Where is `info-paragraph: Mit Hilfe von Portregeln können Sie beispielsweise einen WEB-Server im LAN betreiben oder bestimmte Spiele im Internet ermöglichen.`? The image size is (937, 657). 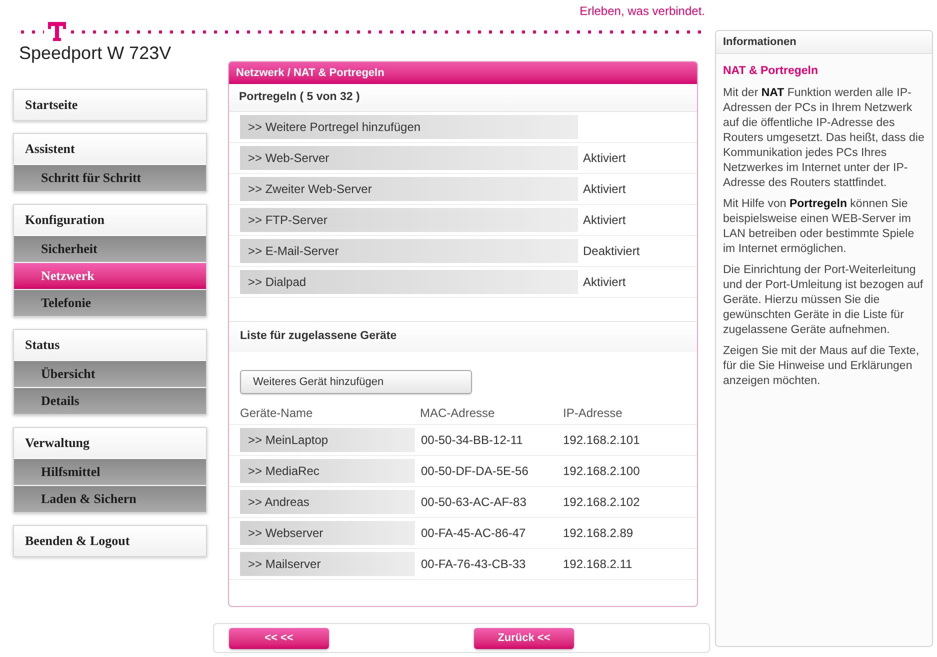
info-paragraph: Mit Hilfe von Portregeln können Sie beispielsweise einen WEB-Server im LAN betreiben oder bestimmte Spiele im Internet ermöglichen. is located at coordinates (819, 227).